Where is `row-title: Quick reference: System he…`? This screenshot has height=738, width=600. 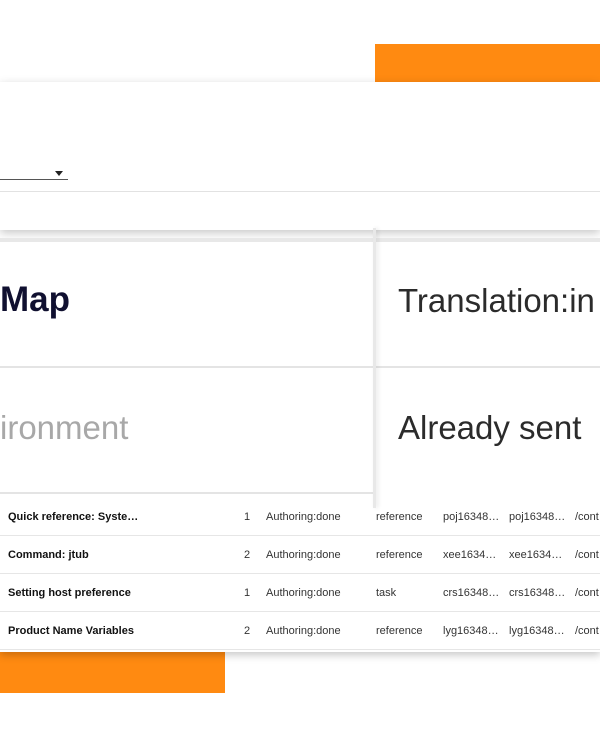 row-title: Quick reference: System he… is located at coordinates (78, 517).